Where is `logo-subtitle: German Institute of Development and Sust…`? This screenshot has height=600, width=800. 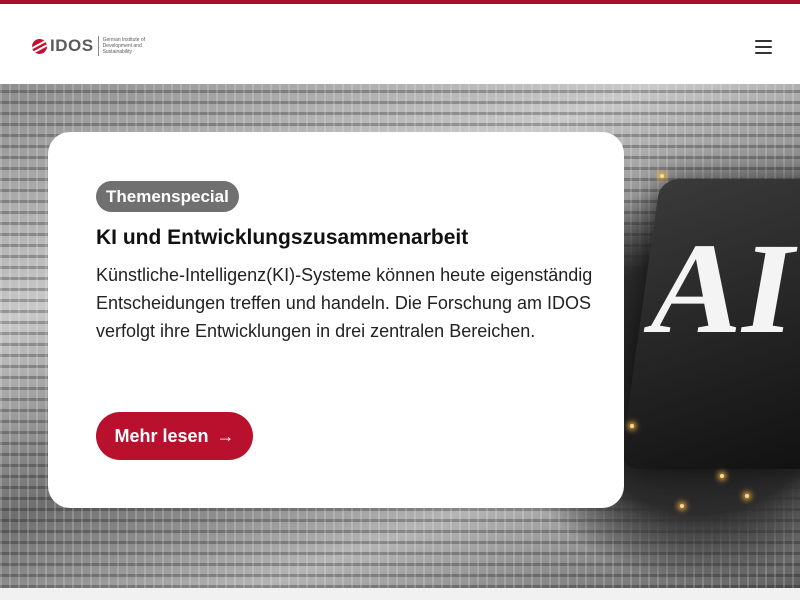
logo-subtitle: German Institute of Development and Sust… is located at coordinates (124, 46).